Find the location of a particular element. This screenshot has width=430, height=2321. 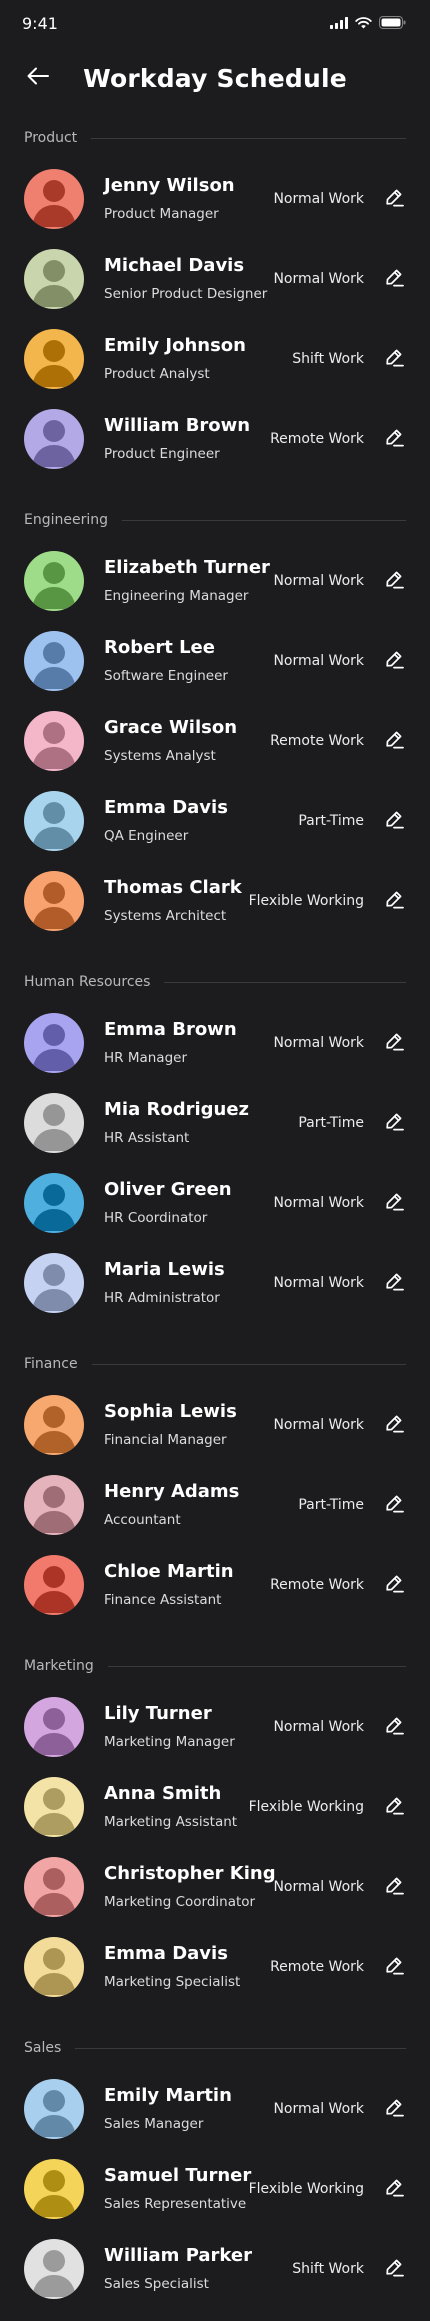

employee-info: Emma Brown HR Manager is located at coordinates (188, 1043).